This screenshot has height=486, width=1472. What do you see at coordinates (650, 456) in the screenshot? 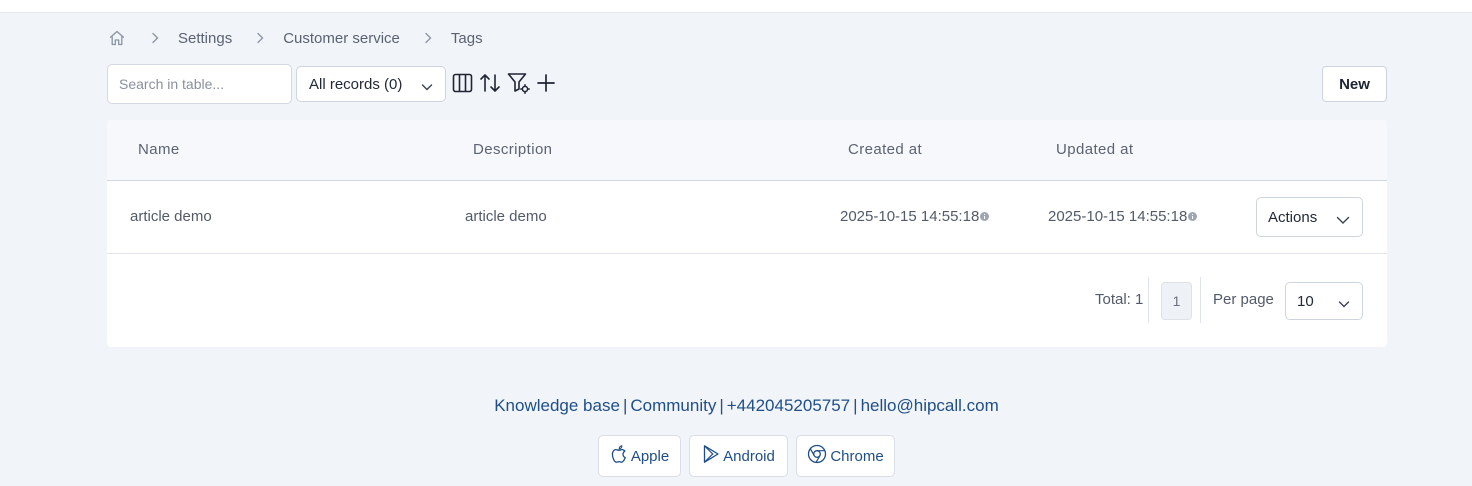
I see `apple-label: Apple` at bounding box center [650, 456].